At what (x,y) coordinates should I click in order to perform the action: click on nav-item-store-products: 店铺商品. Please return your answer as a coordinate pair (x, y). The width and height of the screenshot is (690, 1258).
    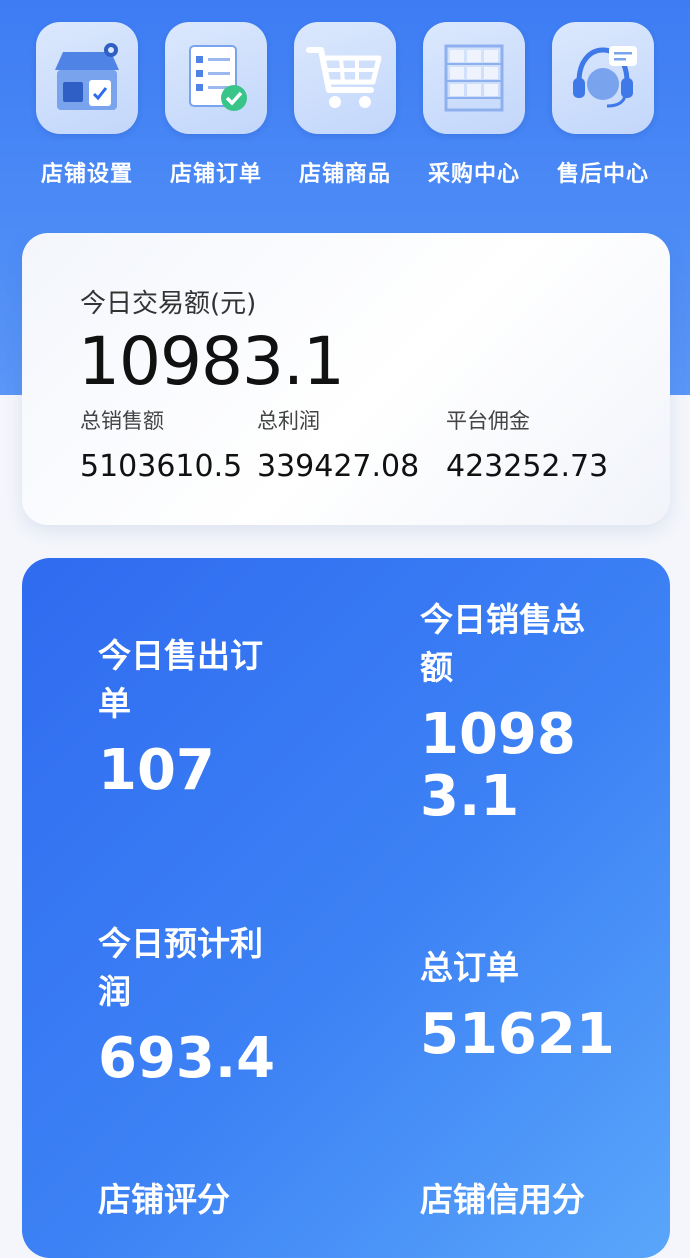
    Looking at the image, I should click on (345, 105).